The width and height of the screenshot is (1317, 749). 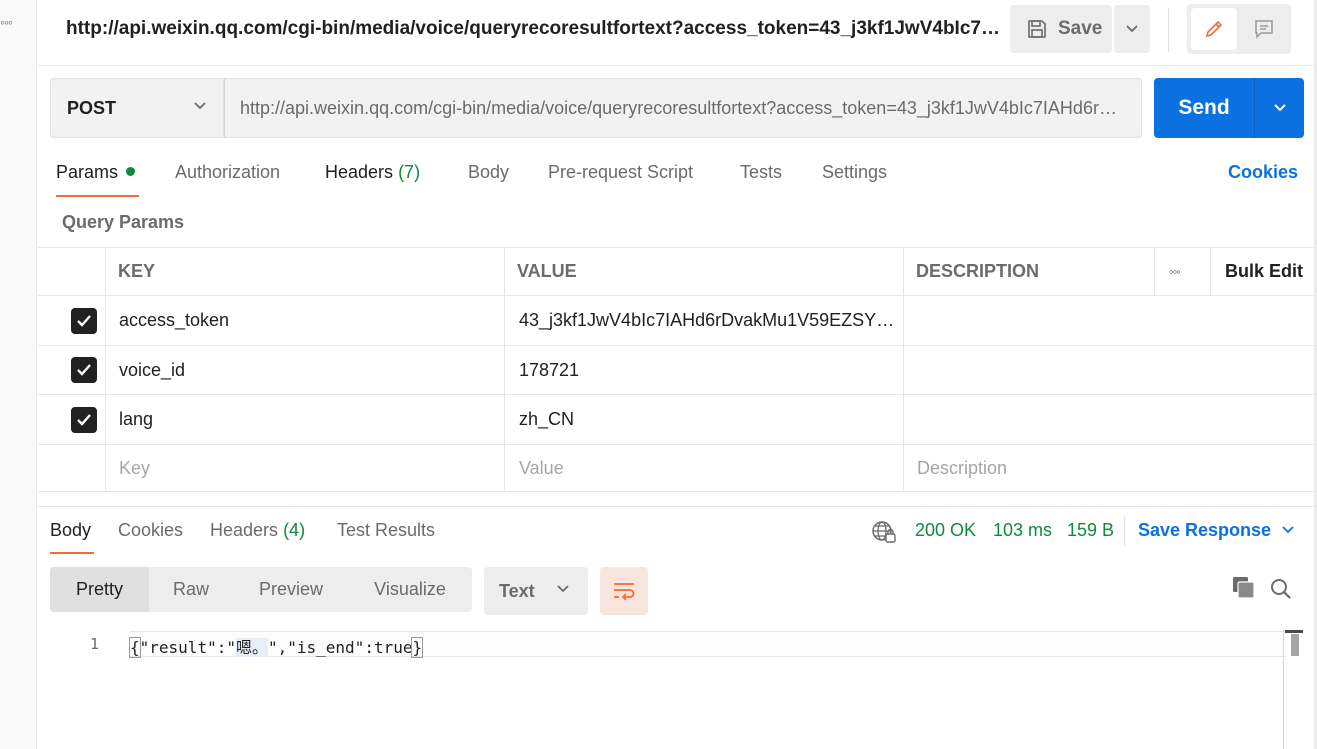 I want to click on param-key-cell: lang, so click(x=136, y=419).